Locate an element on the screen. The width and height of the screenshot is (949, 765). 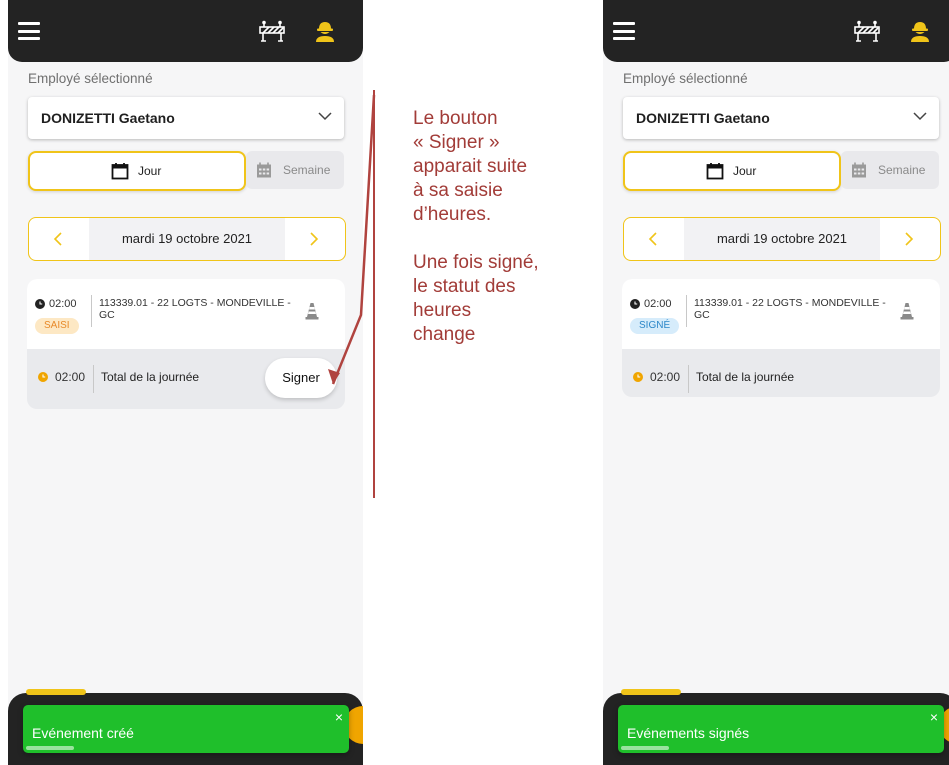
annotation-line: heures is located at coordinates (442, 310).